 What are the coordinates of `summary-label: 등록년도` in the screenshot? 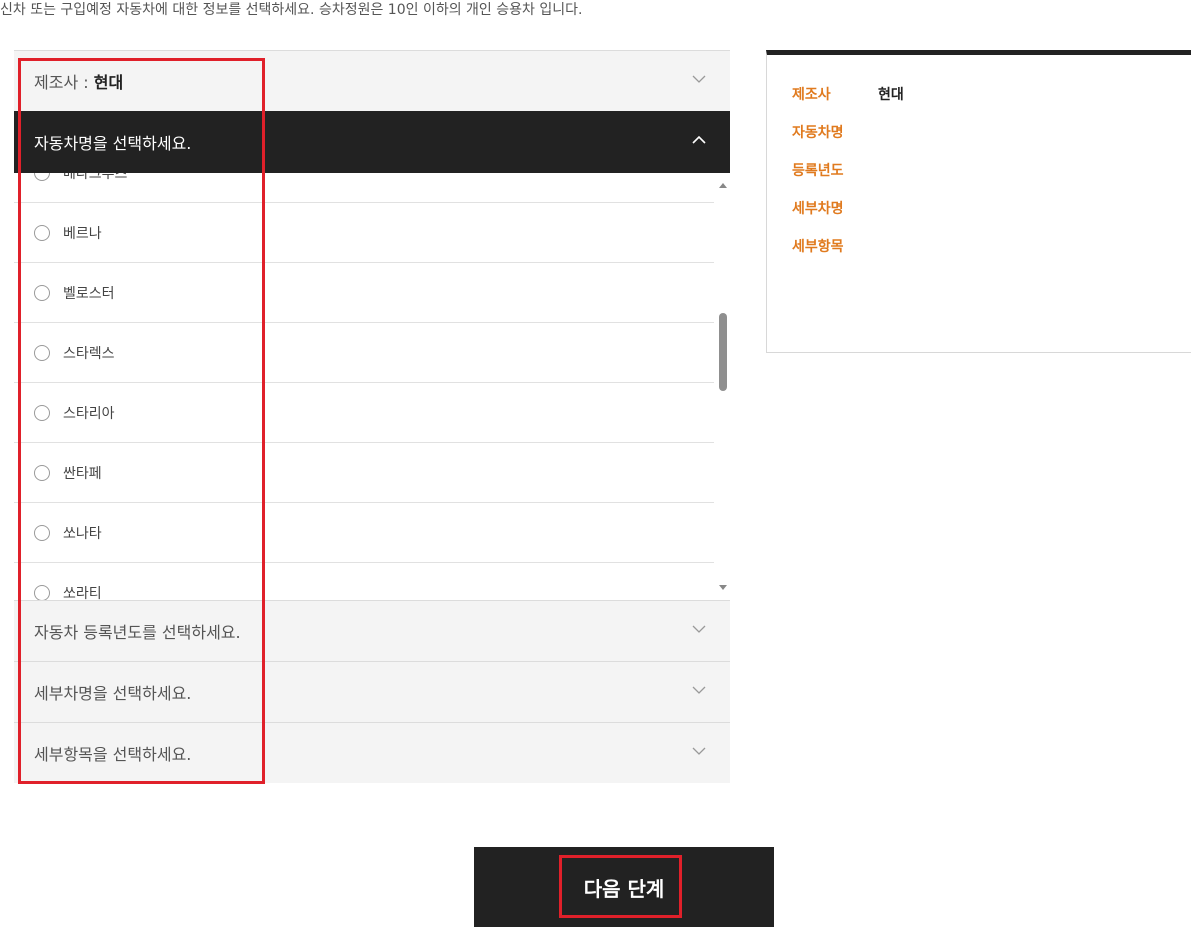 It's located at (818, 171).